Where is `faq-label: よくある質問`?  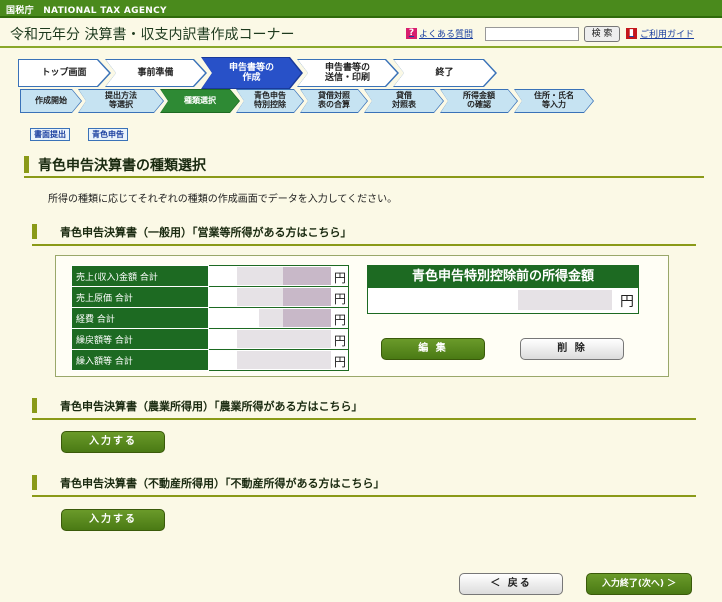 faq-label: よくある質問 is located at coordinates (446, 35).